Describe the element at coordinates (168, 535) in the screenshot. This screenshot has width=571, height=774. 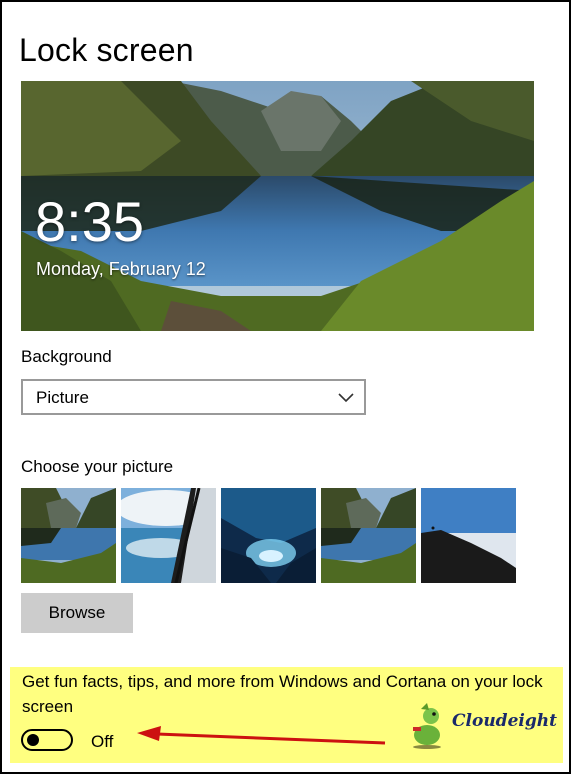
I see `thumbnail-ocean-window` at that location.